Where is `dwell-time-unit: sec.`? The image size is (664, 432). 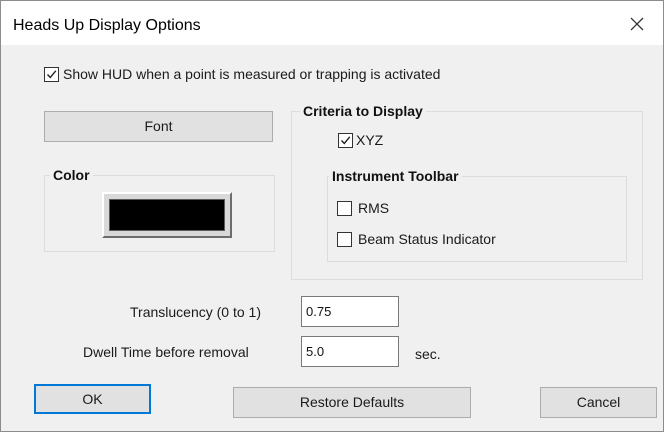 dwell-time-unit: sec. is located at coordinates (428, 354).